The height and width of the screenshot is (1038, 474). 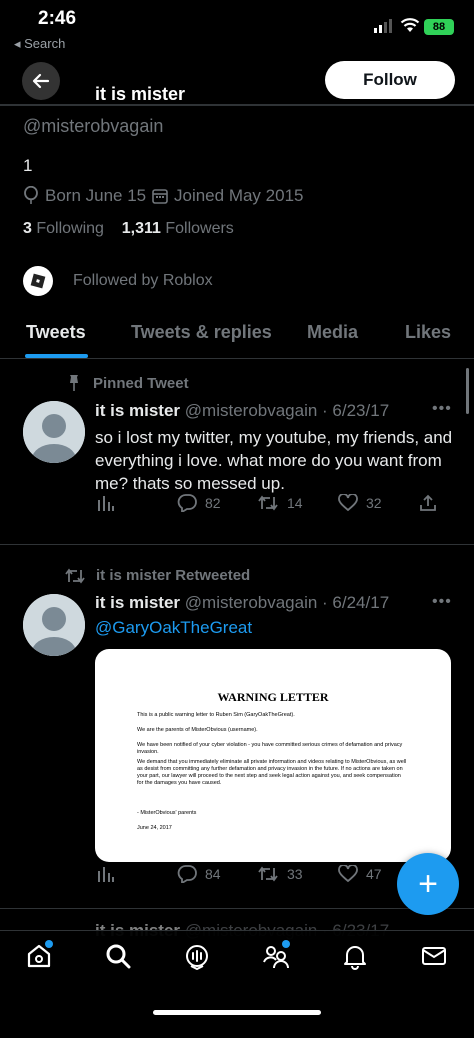 I want to click on nav-messages, so click(x=434, y=956).